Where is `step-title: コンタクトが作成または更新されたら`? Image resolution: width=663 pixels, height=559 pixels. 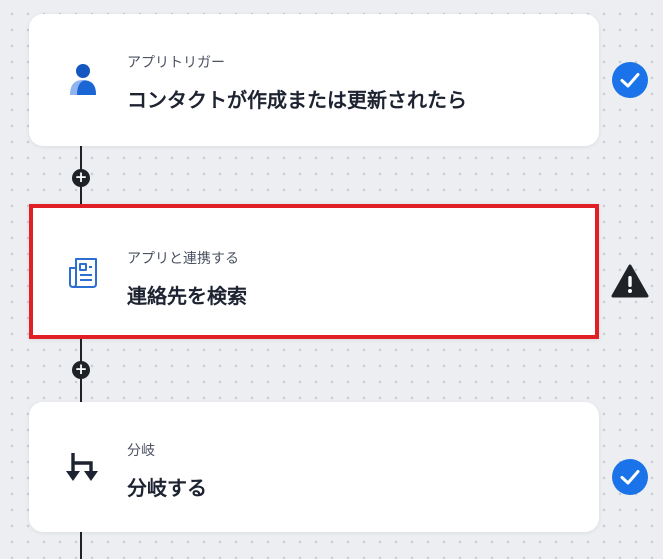 step-title: コンタクトが作成または更新されたら is located at coordinates (297, 100).